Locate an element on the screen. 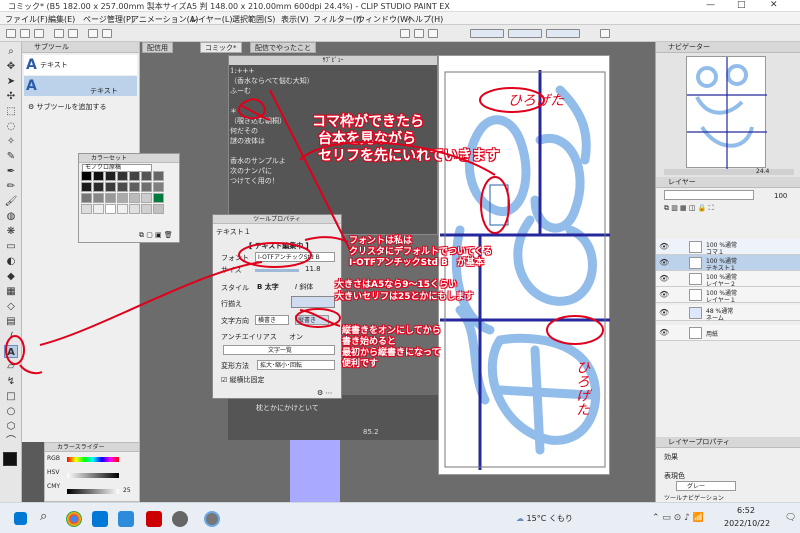  text-tool-icon: A is located at coordinates (11, 351).